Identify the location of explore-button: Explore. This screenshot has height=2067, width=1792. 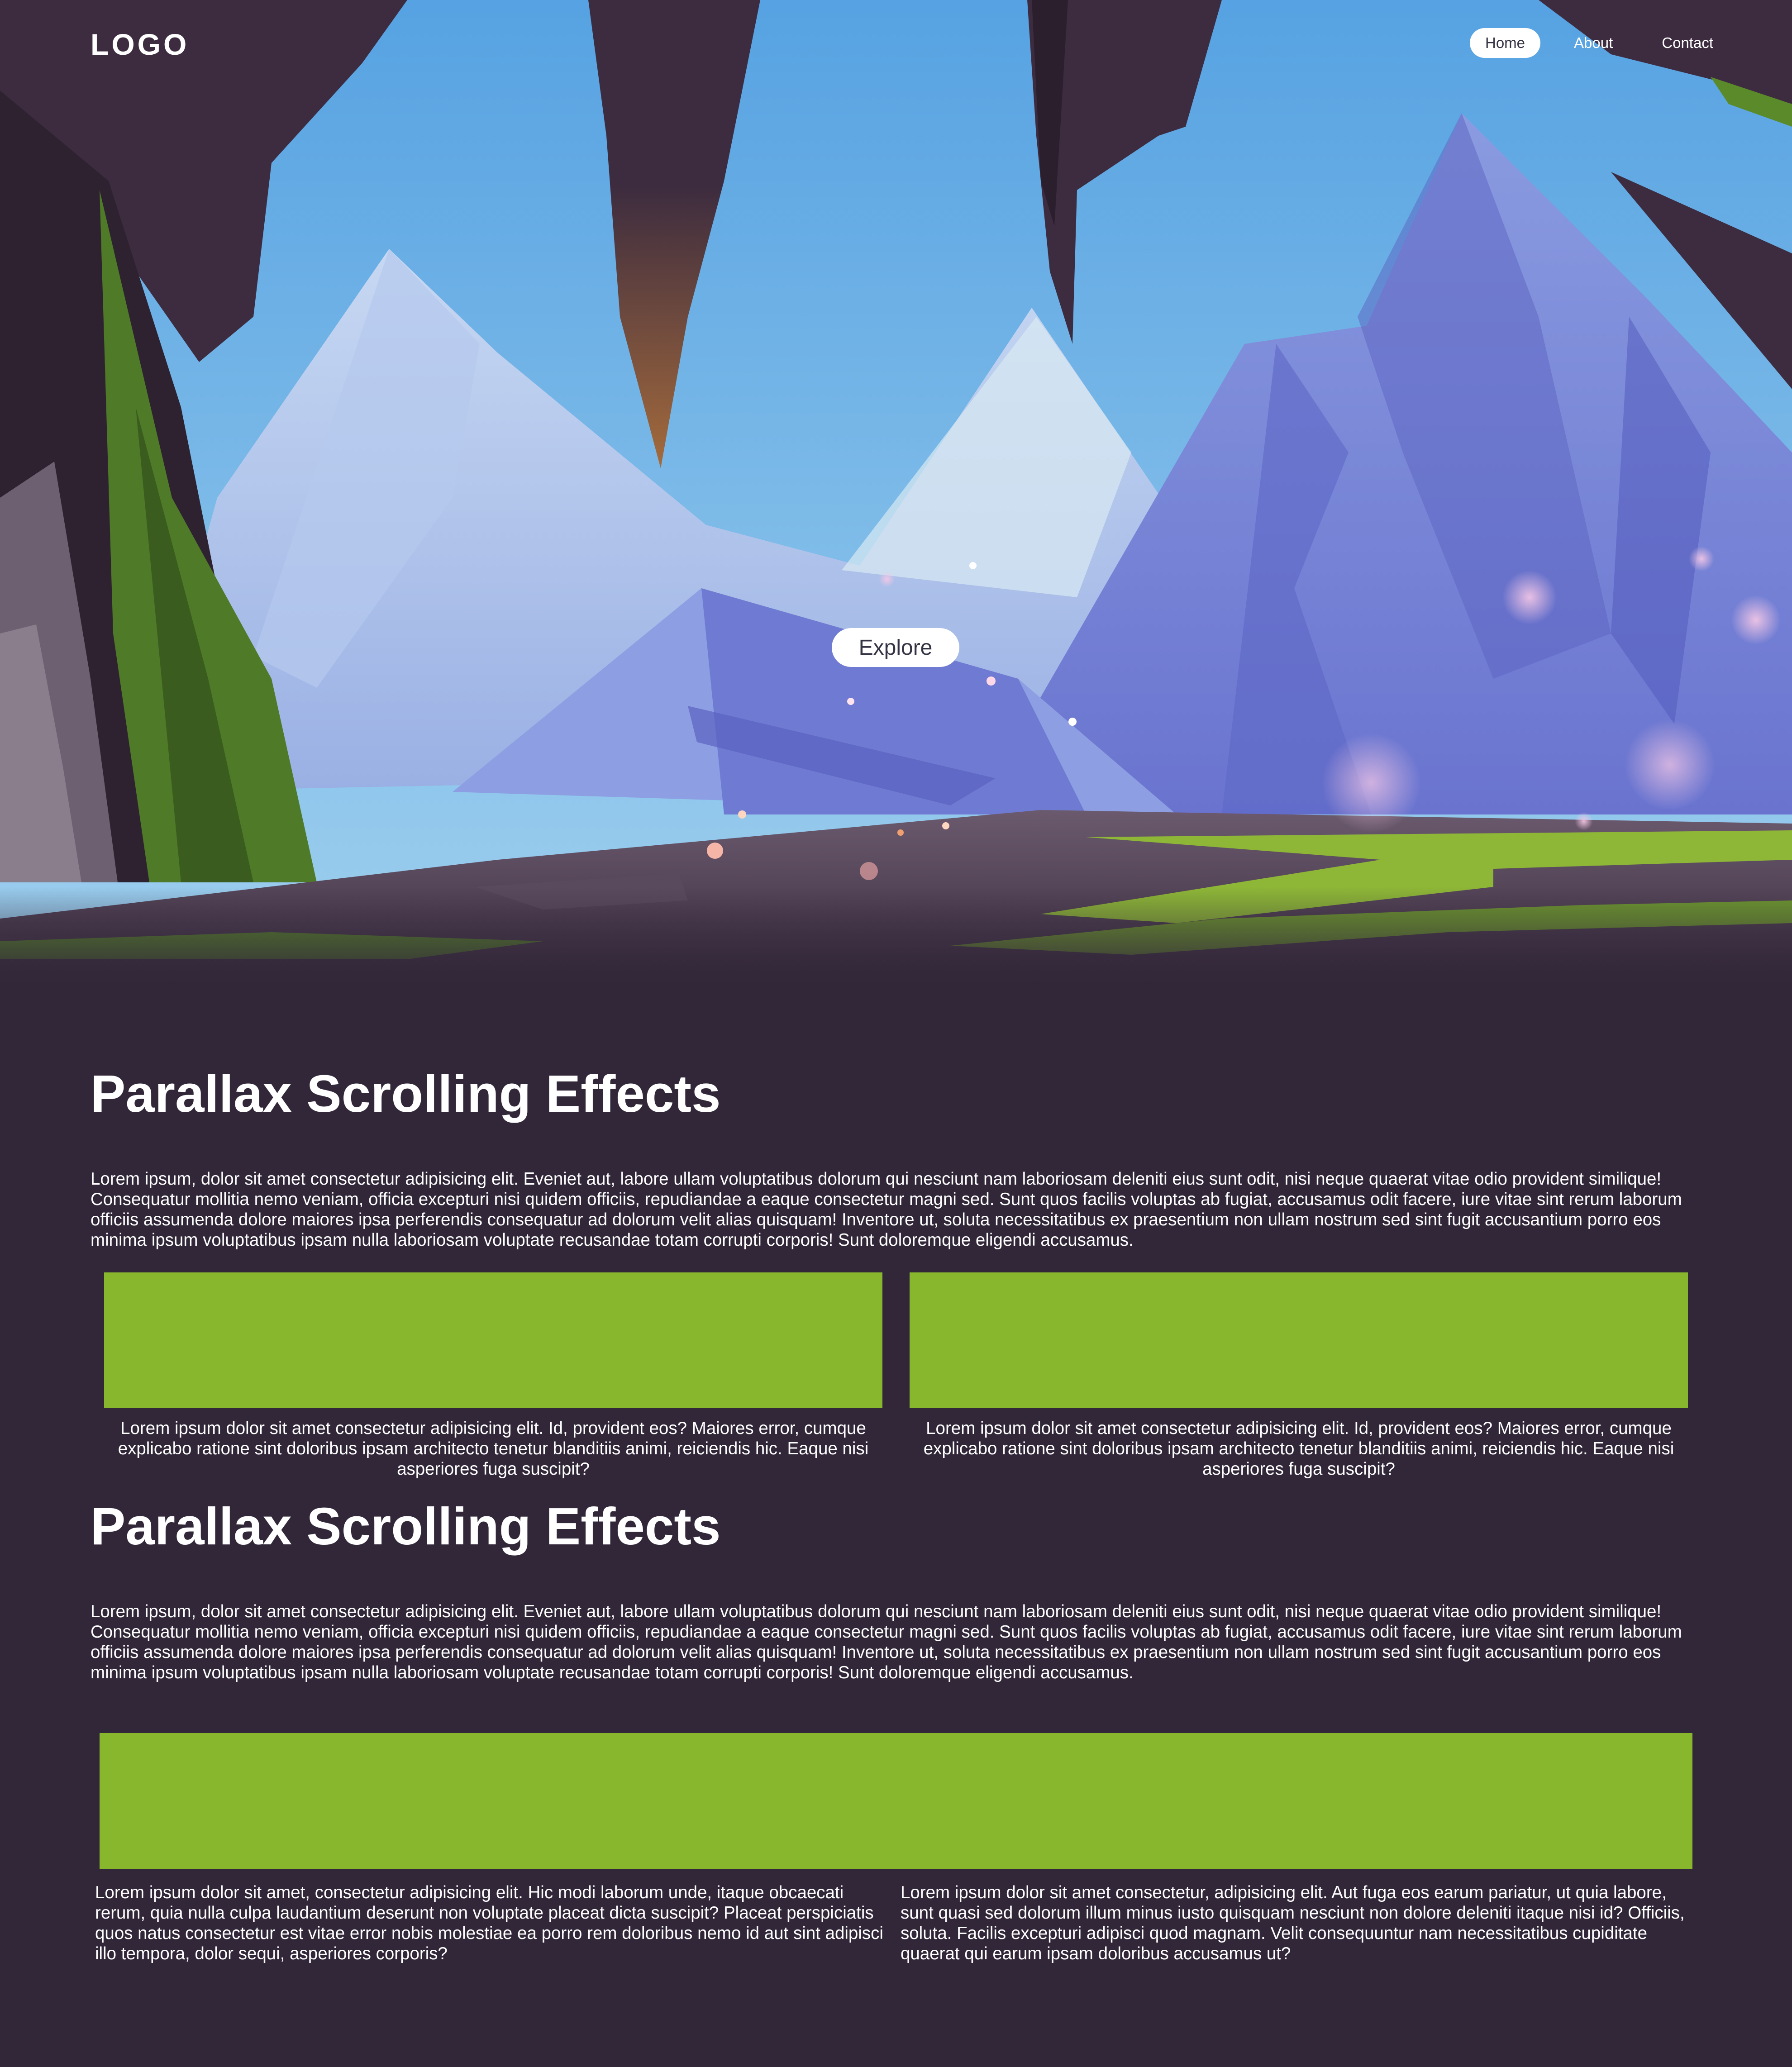
(895, 647).